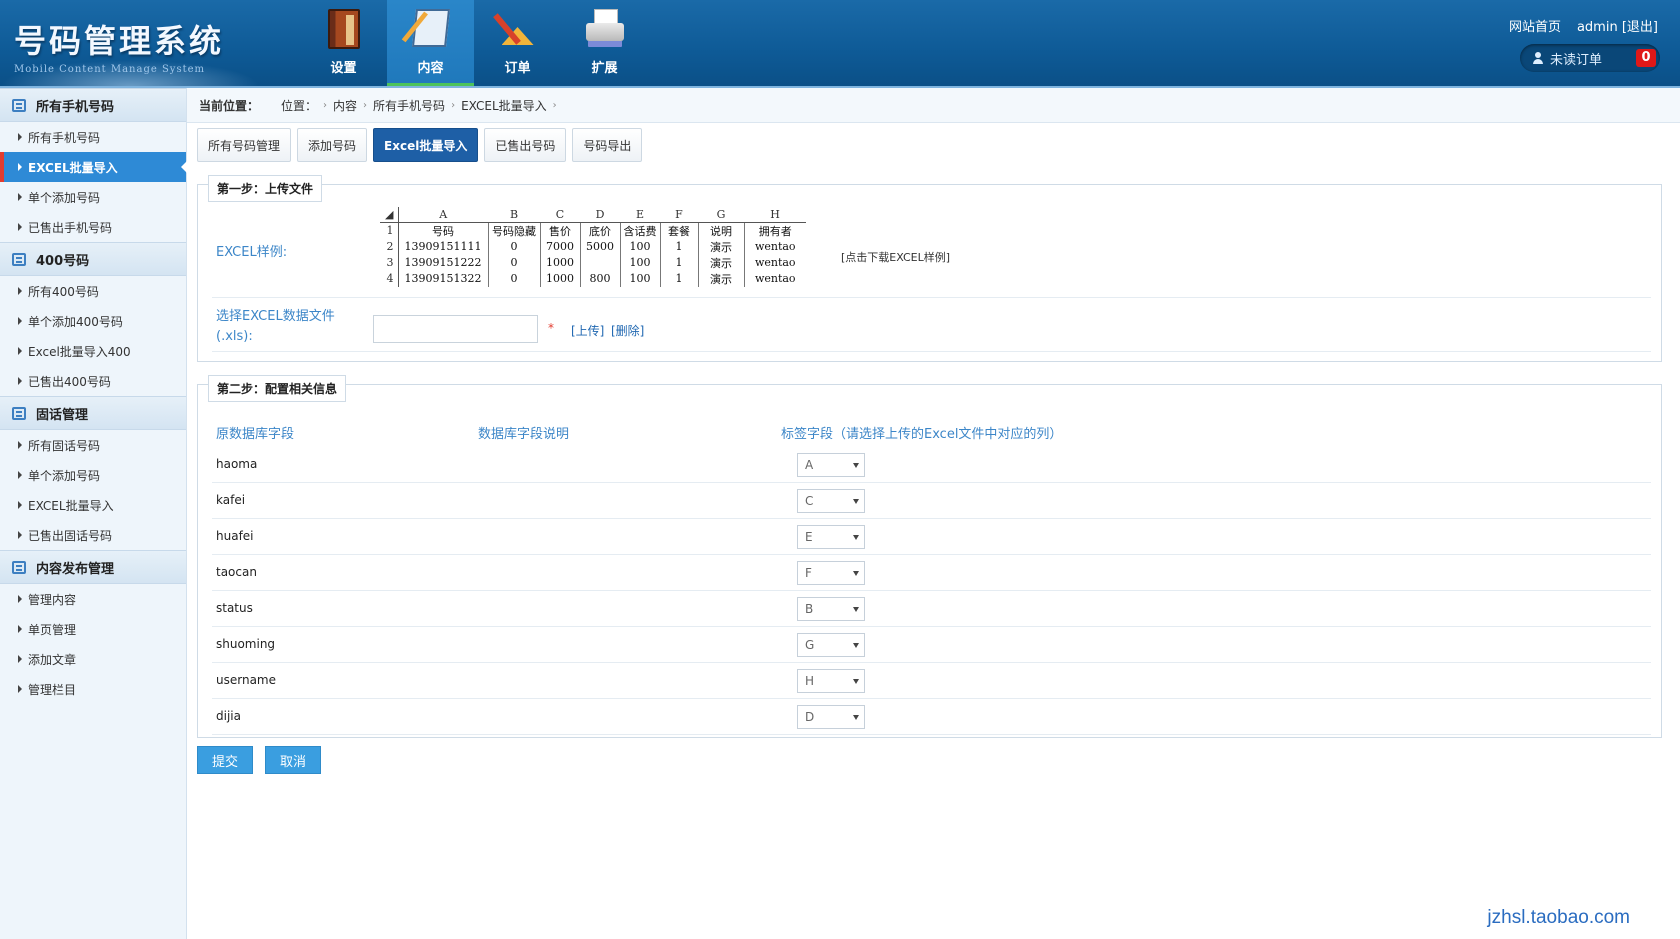  Describe the element at coordinates (93, 137) in the screenshot. I see `sidebar-item-all-mobile: 所有手机号码` at that location.